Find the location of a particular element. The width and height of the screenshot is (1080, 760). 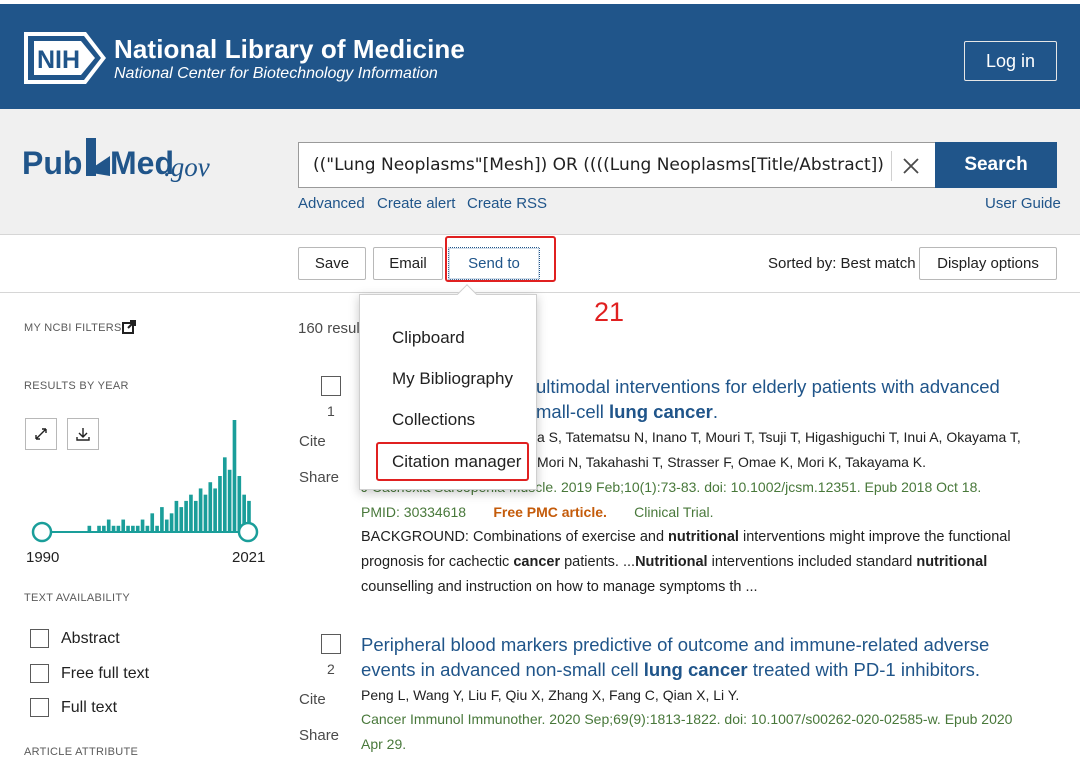

year-end-label: 2021 is located at coordinates (249, 557).